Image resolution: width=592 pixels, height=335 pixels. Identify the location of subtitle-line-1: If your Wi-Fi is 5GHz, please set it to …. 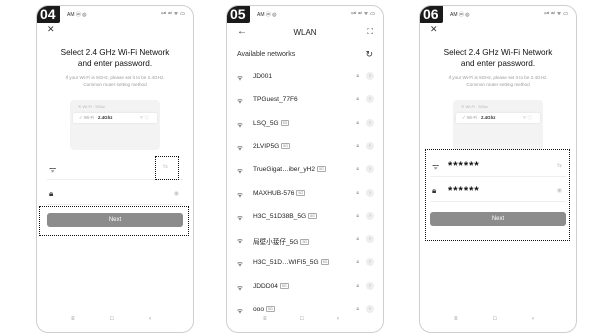
(115, 77).